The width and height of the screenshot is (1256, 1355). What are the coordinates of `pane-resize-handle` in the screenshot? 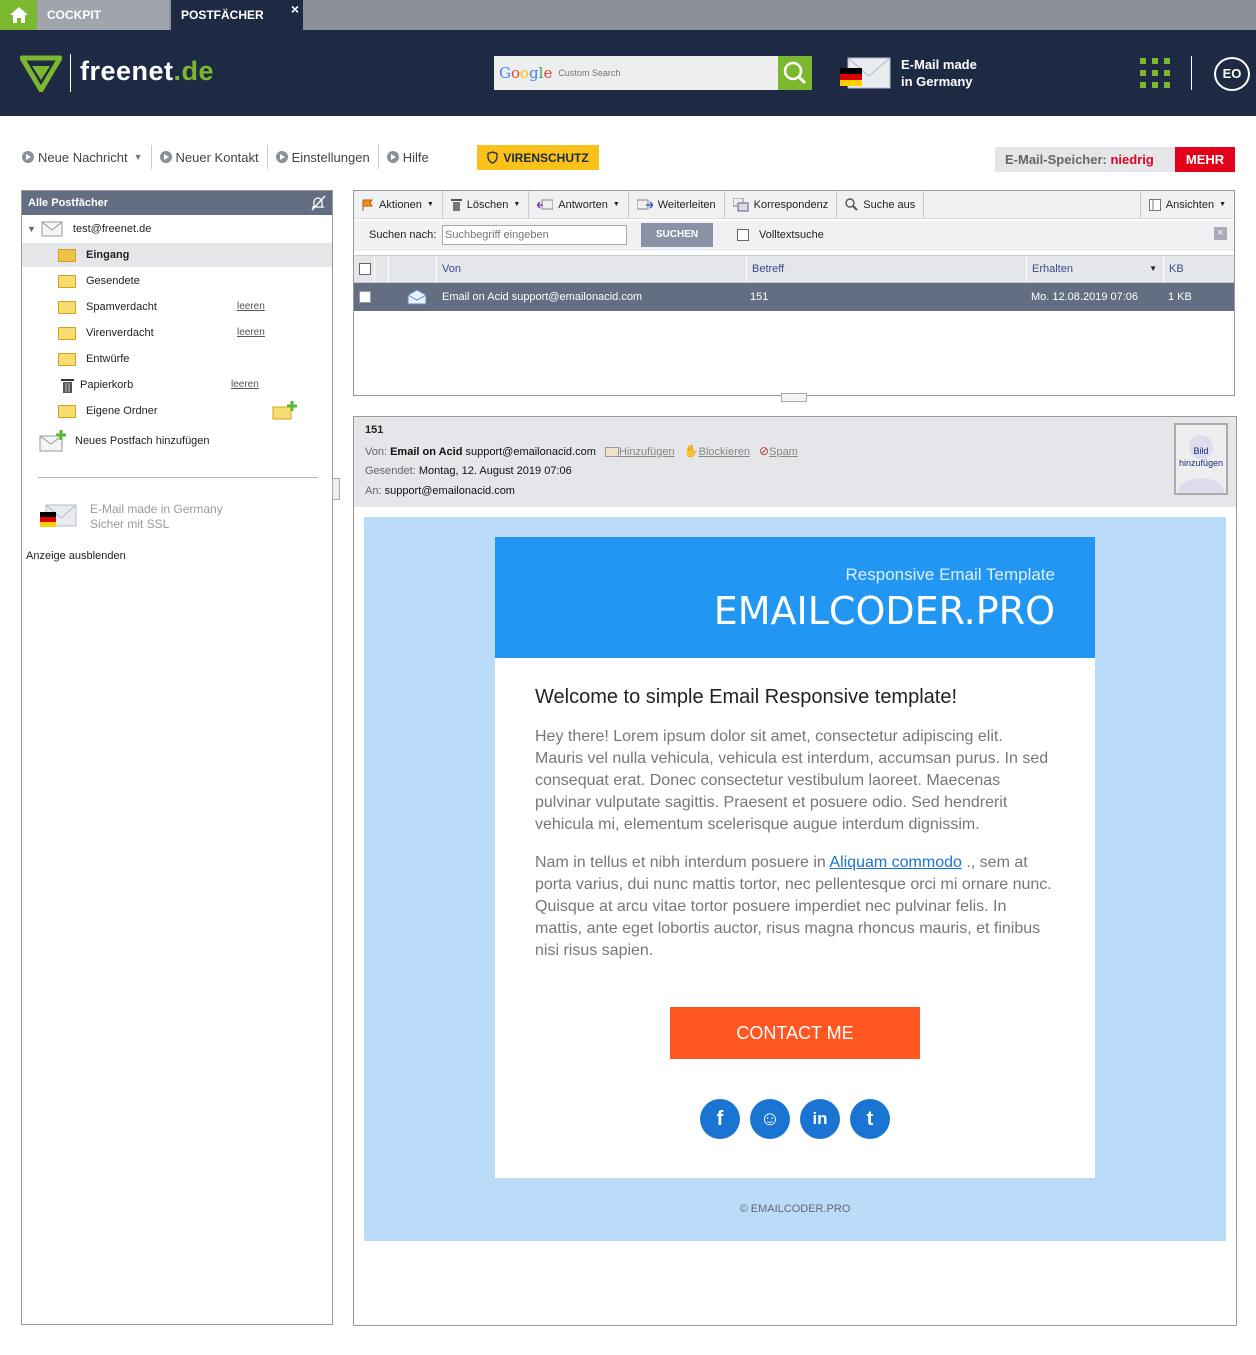 It's located at (794, 397).